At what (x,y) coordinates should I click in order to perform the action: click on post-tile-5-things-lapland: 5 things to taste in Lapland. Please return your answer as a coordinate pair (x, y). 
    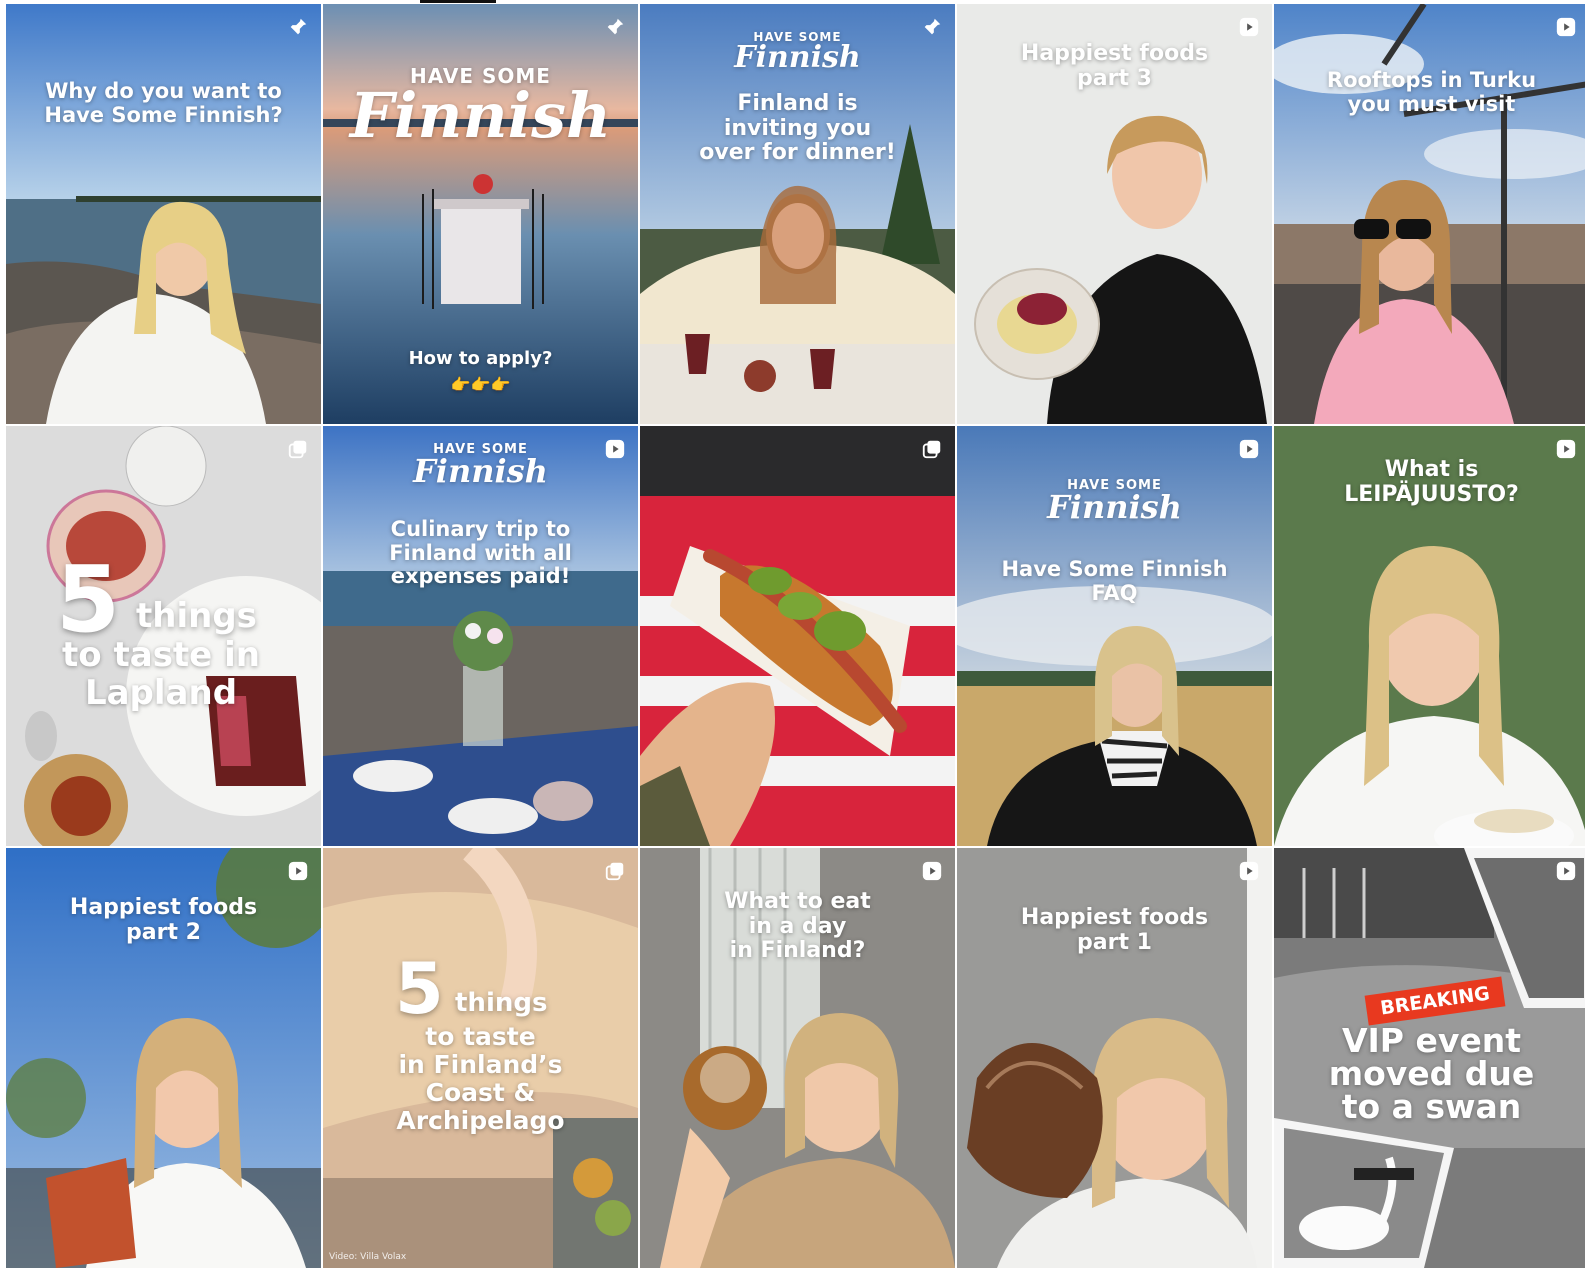
    Looking at the image, I should click on (163, 636).